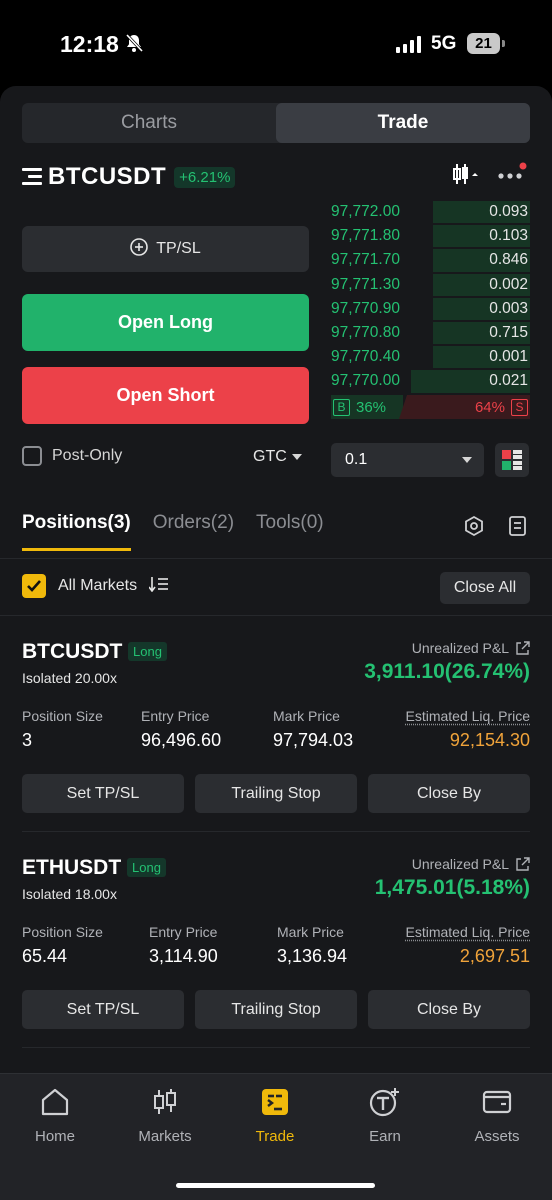 The image size is (552, 1200). I want to click on mark-price: Mark Price 3,136.94, so click(312, 945).